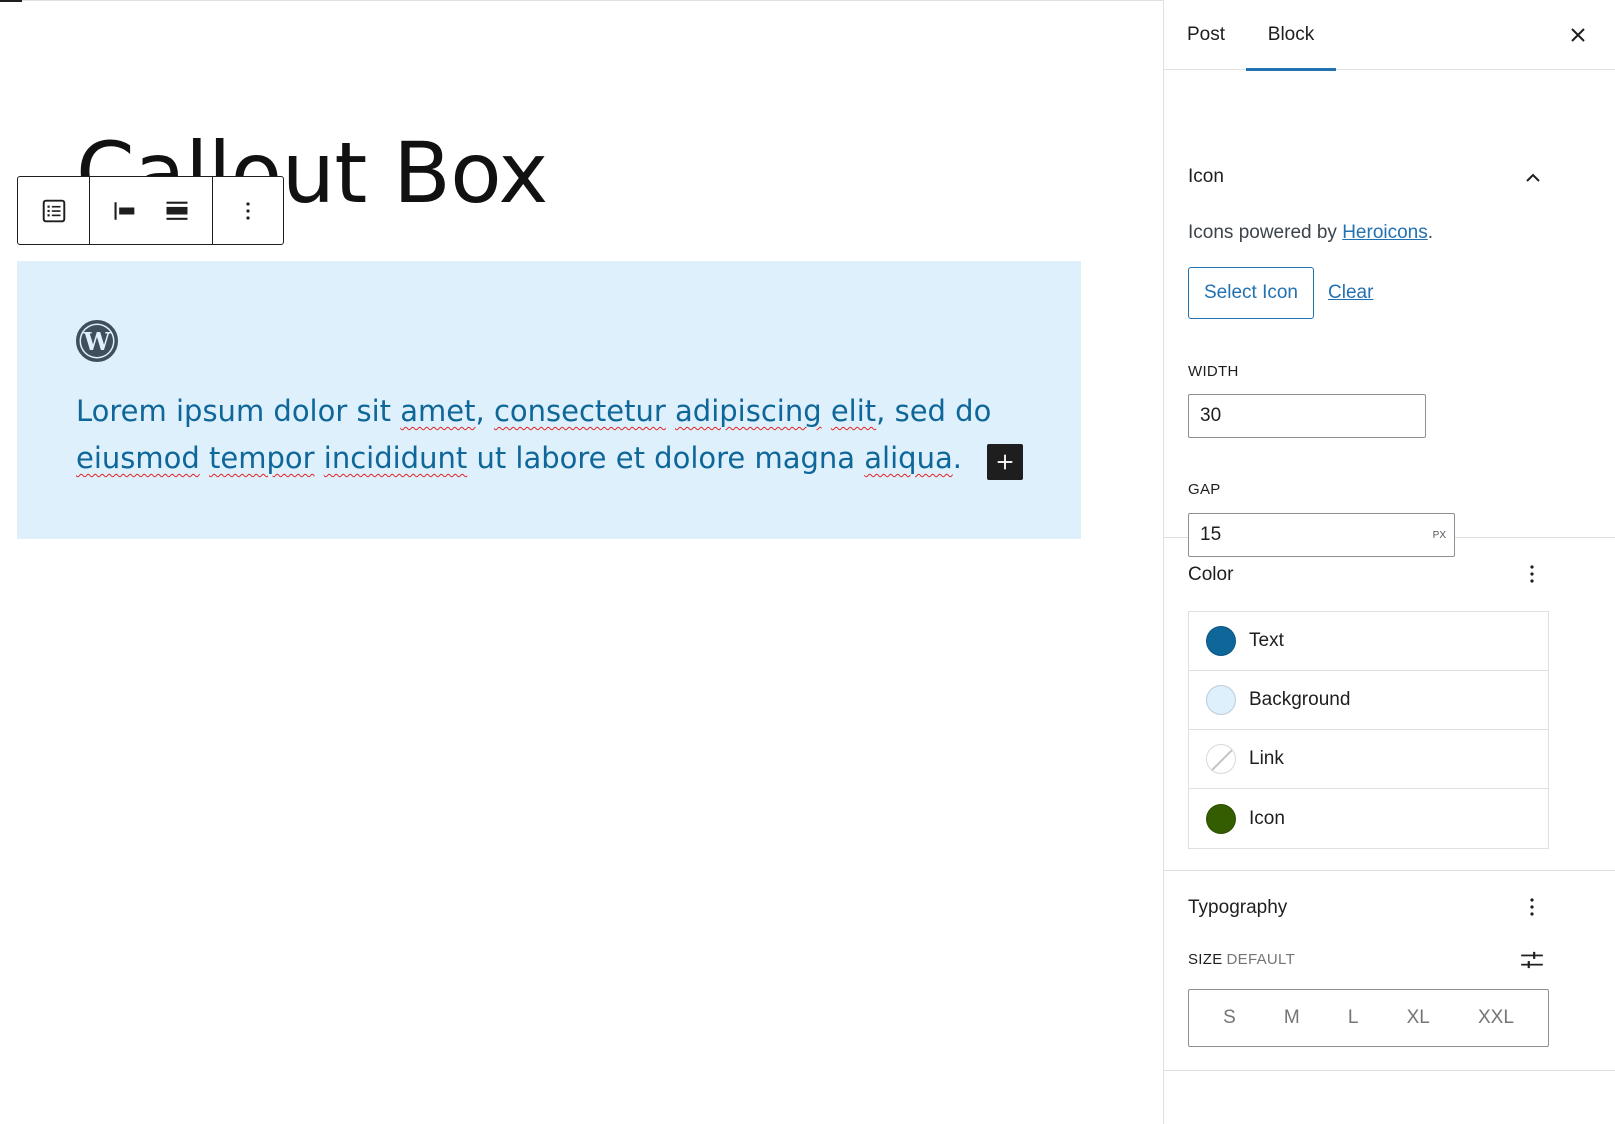  Describe the element at coordinates (934, 411) in the screenshot. I see `text-run: , sed do` at that location.